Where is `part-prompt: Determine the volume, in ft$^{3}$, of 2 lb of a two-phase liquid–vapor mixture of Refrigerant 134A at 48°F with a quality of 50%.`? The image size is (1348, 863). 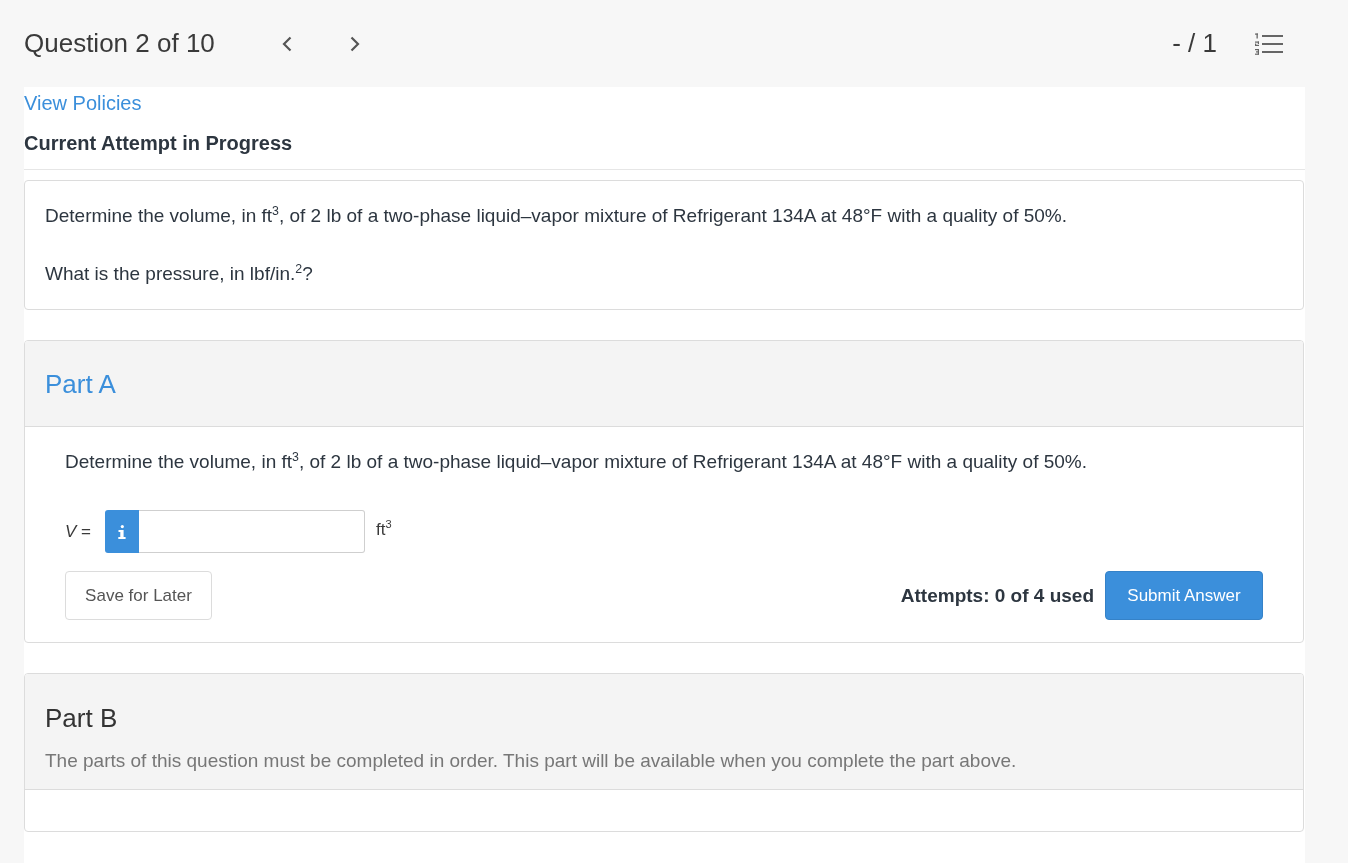
part-prompt: Determine the volume, in ft$^{3}$, of 2 lb of a two-phase liquid–vapor mixture of Refrigerant 134A at 48°F with a quality of 50%. is located at coordinates (576, 461).